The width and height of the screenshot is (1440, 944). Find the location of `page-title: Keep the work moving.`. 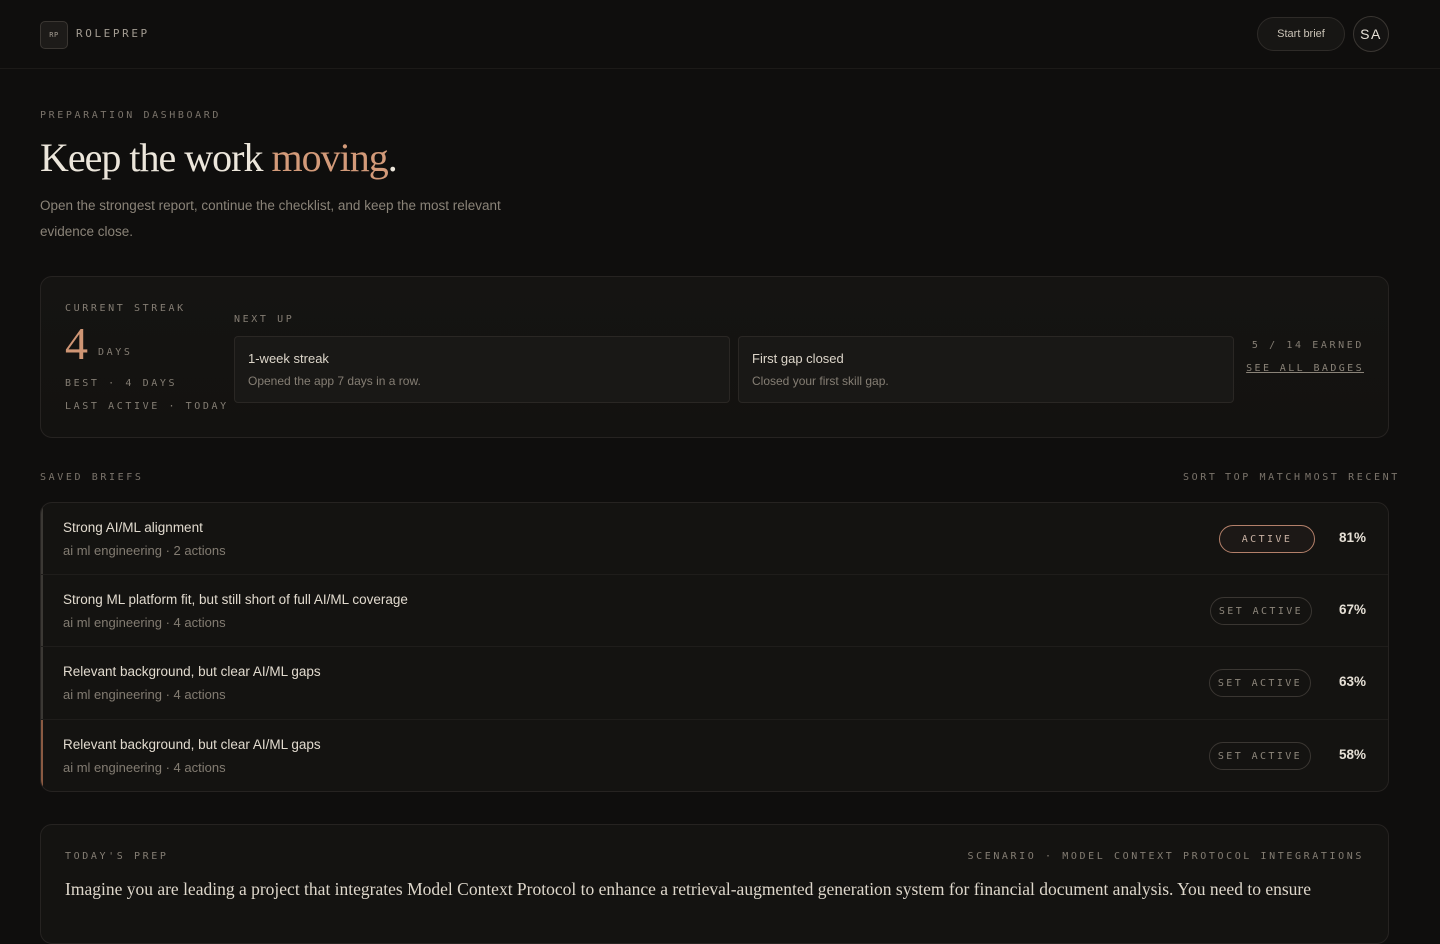

page-title: Keep the work moving. is located at coordinates (219, 157).